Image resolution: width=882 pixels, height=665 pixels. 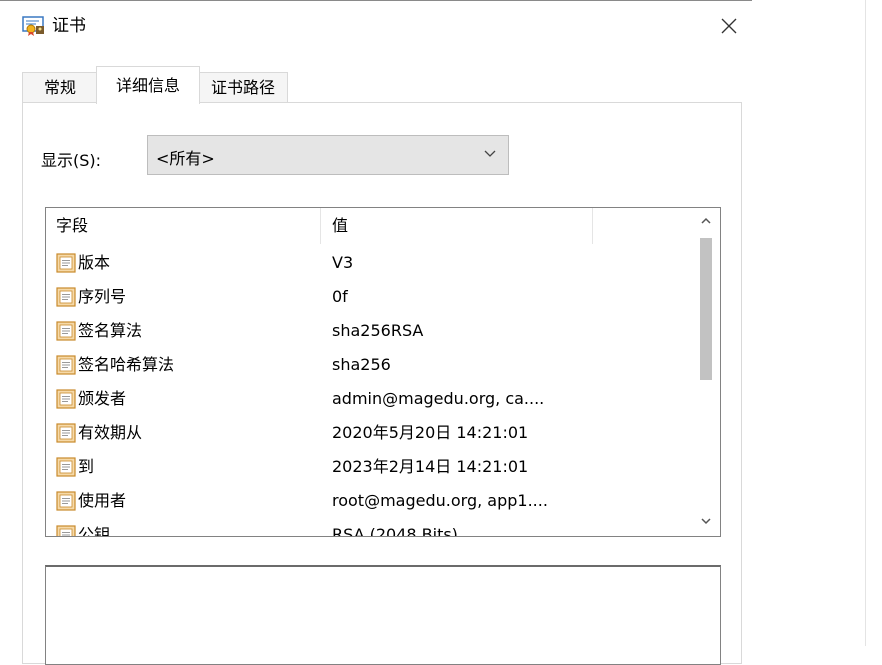 I want to click on tab-details: 详细信息, so click(x=148, y=85).